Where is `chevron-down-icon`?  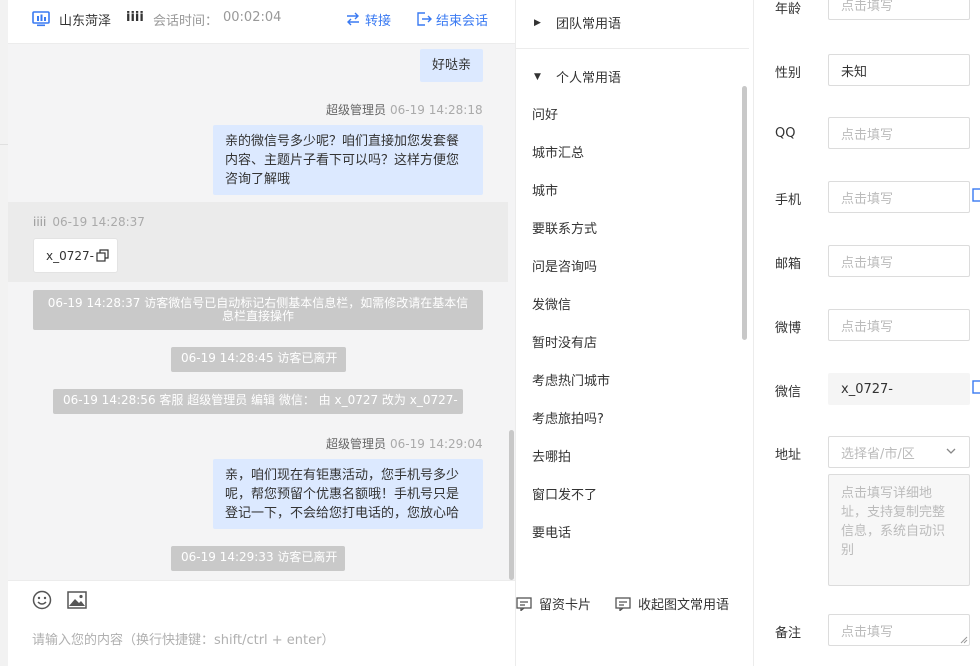
chevron-down-icon is located at coordinates (951, 451).